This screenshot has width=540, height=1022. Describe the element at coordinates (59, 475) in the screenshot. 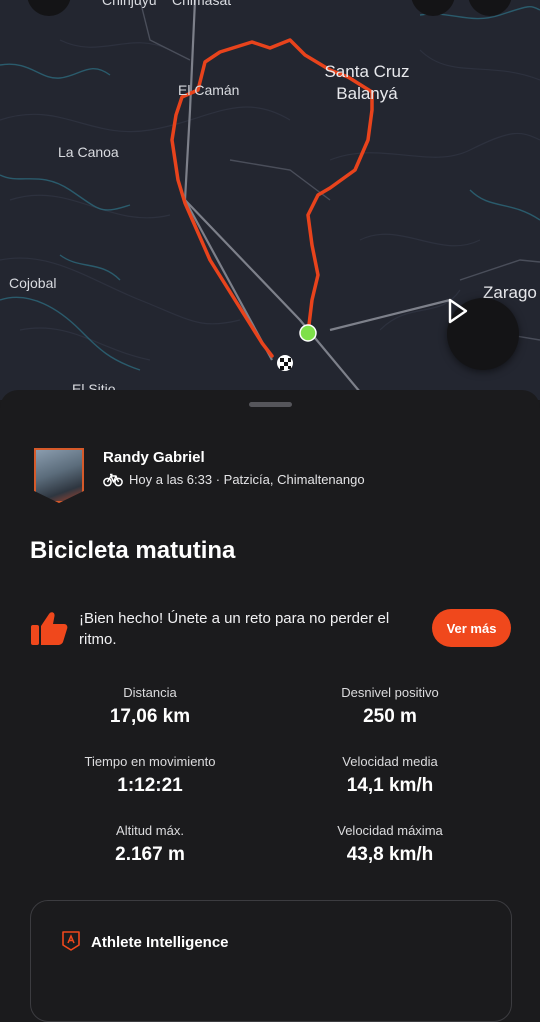

I see `avatar` at that location.